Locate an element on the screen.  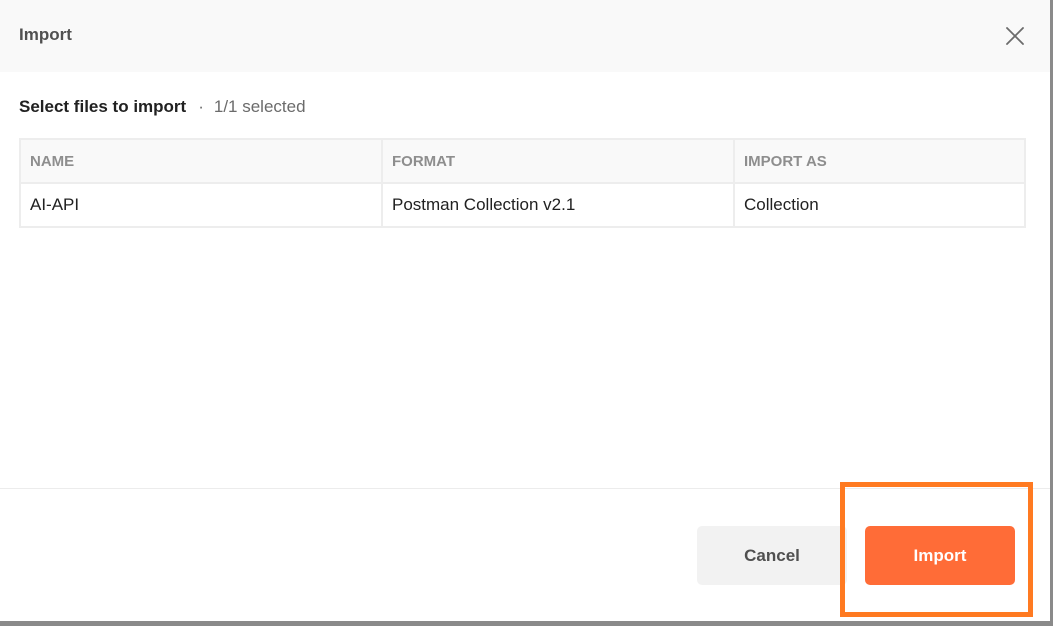
column-header-name: NAME is located at coordinates (201, 161).